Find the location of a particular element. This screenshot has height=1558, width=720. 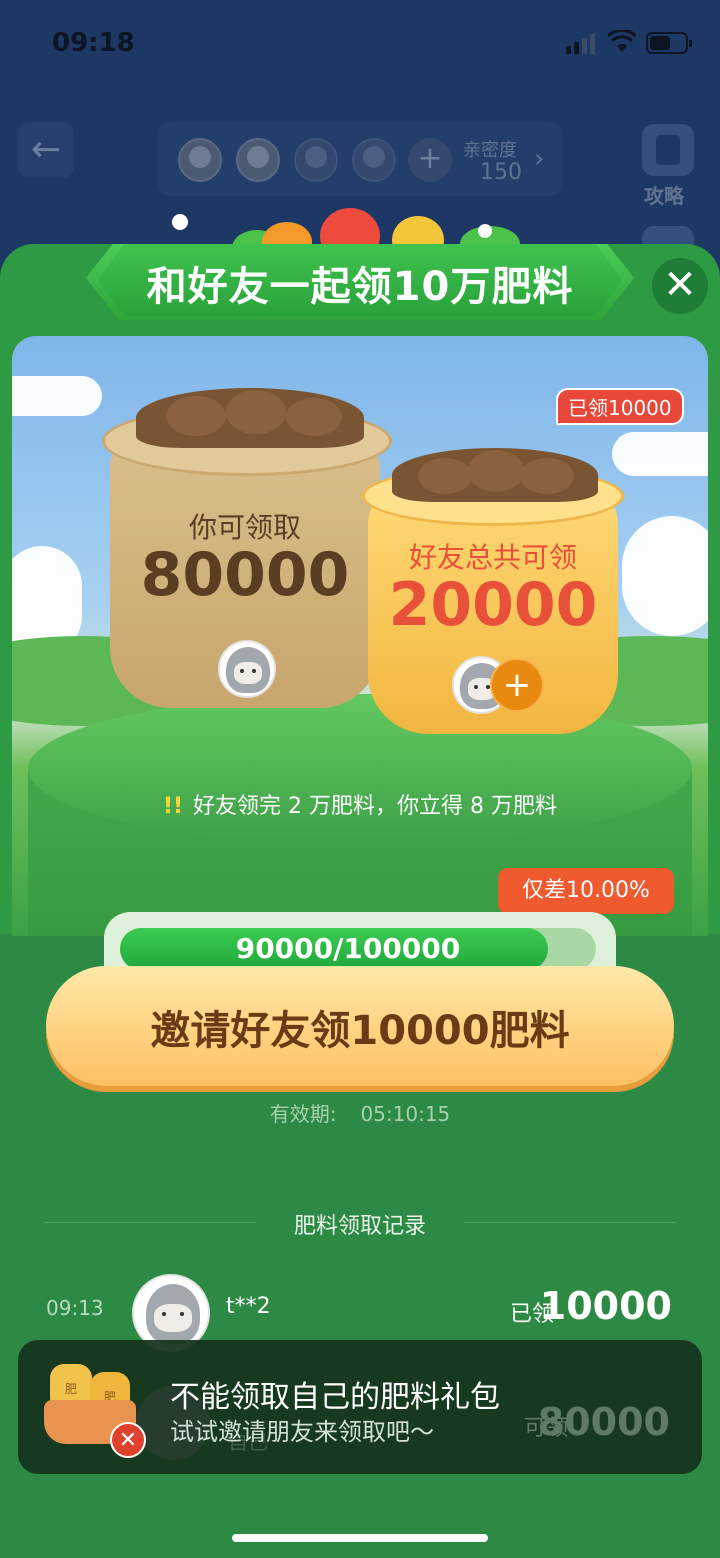

guide-icon is located at coordinates (668, 150).